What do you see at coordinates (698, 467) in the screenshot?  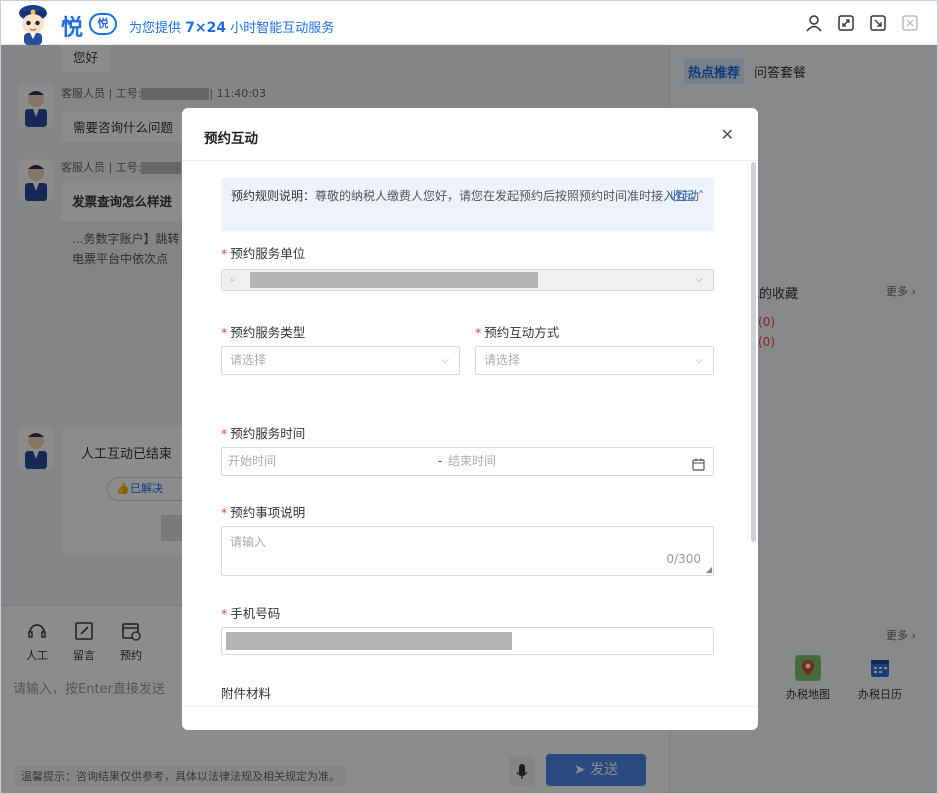 I see `calendar-icon` at bounding box center [698, 467].